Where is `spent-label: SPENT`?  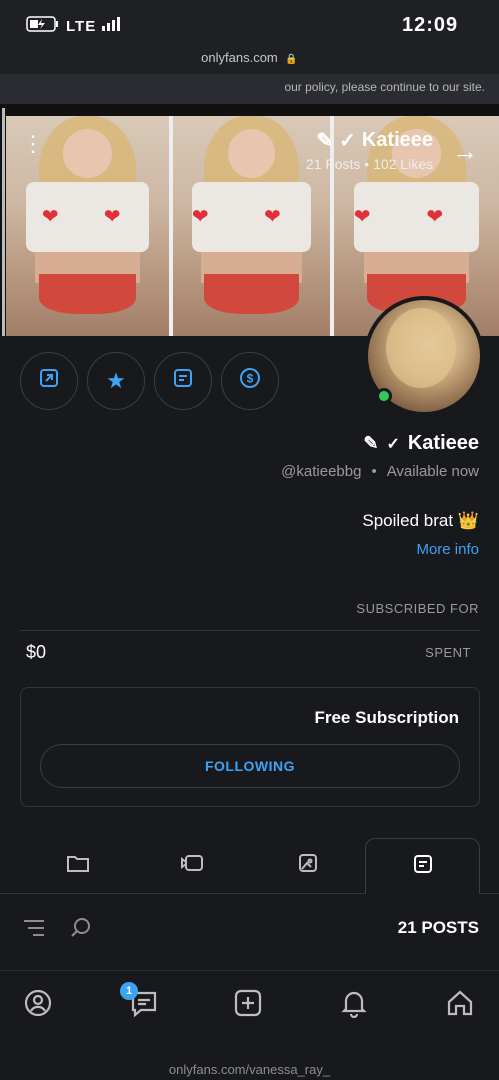
spent-label: SPENT is located at coordinates (448, 652).